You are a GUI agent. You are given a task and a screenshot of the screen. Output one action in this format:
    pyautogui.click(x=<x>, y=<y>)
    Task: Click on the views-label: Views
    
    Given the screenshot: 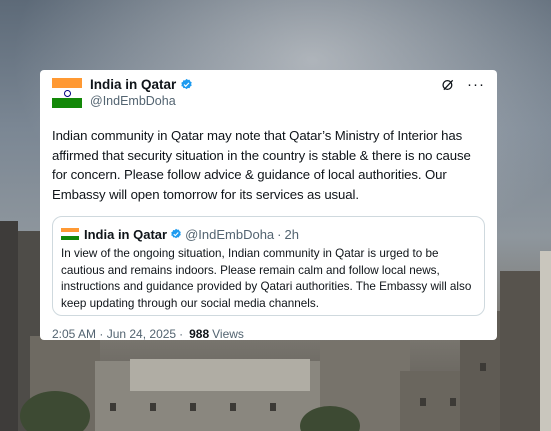 What is the action you would take?
    pyautogui.click(x=228, y=334)
    